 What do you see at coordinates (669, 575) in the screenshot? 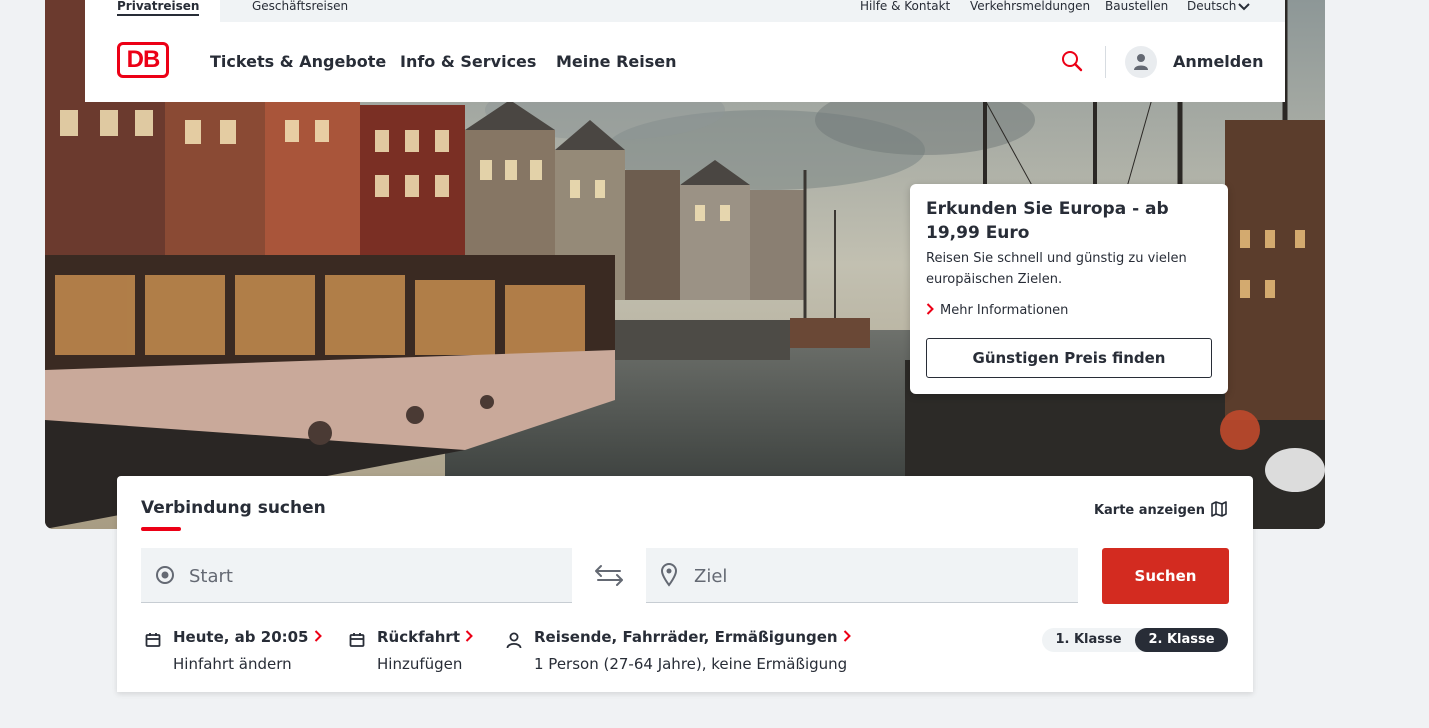
I see `location-pin-icon` at bounding box center [669, 575].